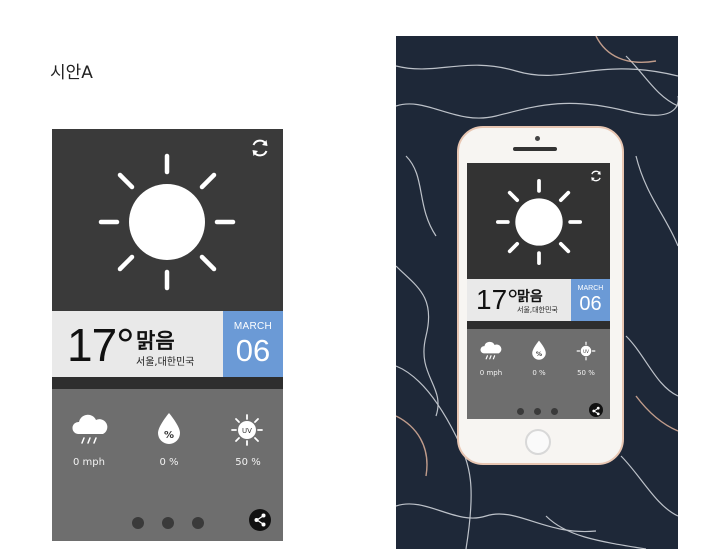 This screenshot has width=718, height=559. I want to click on date-day: 06, so click(253, 350).